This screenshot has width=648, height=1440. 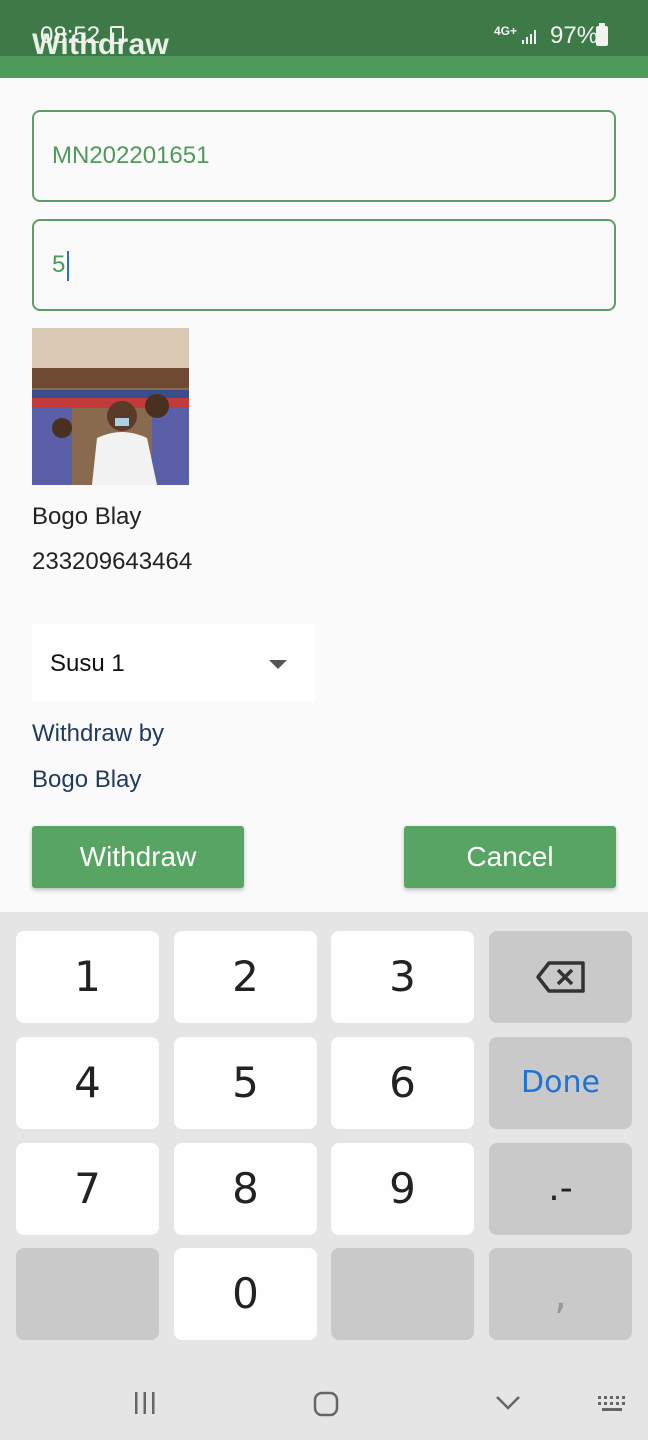 I want to click on system-nav-bar, so click(x=324, y=1401).